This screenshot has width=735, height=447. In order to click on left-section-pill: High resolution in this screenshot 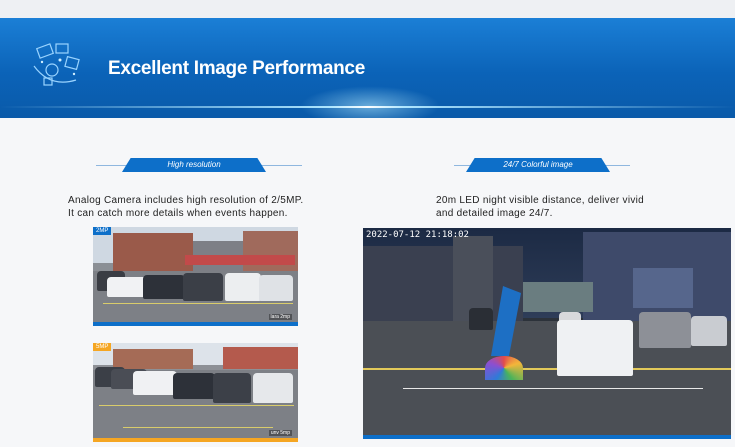, I will do `click(194, 165)`.